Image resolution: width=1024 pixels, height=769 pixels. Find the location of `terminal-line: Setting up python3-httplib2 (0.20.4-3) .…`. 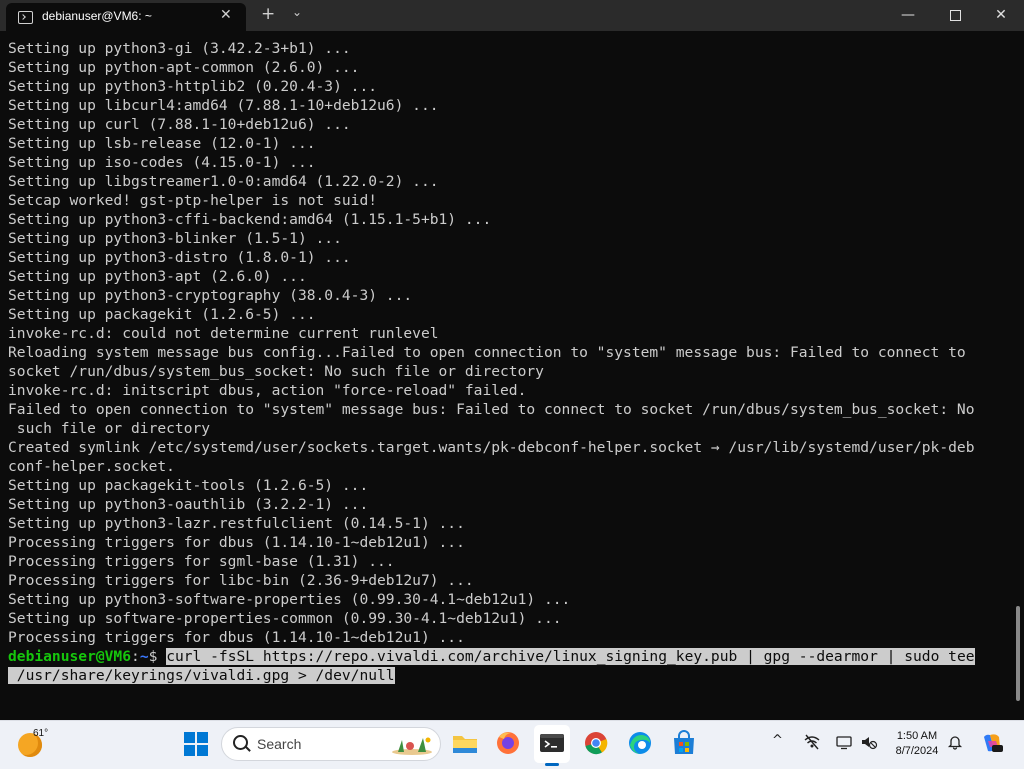

terminal-line: Setting up python3-httplib2 (0.20.4-3) .… is located at coordinates (193, 86).